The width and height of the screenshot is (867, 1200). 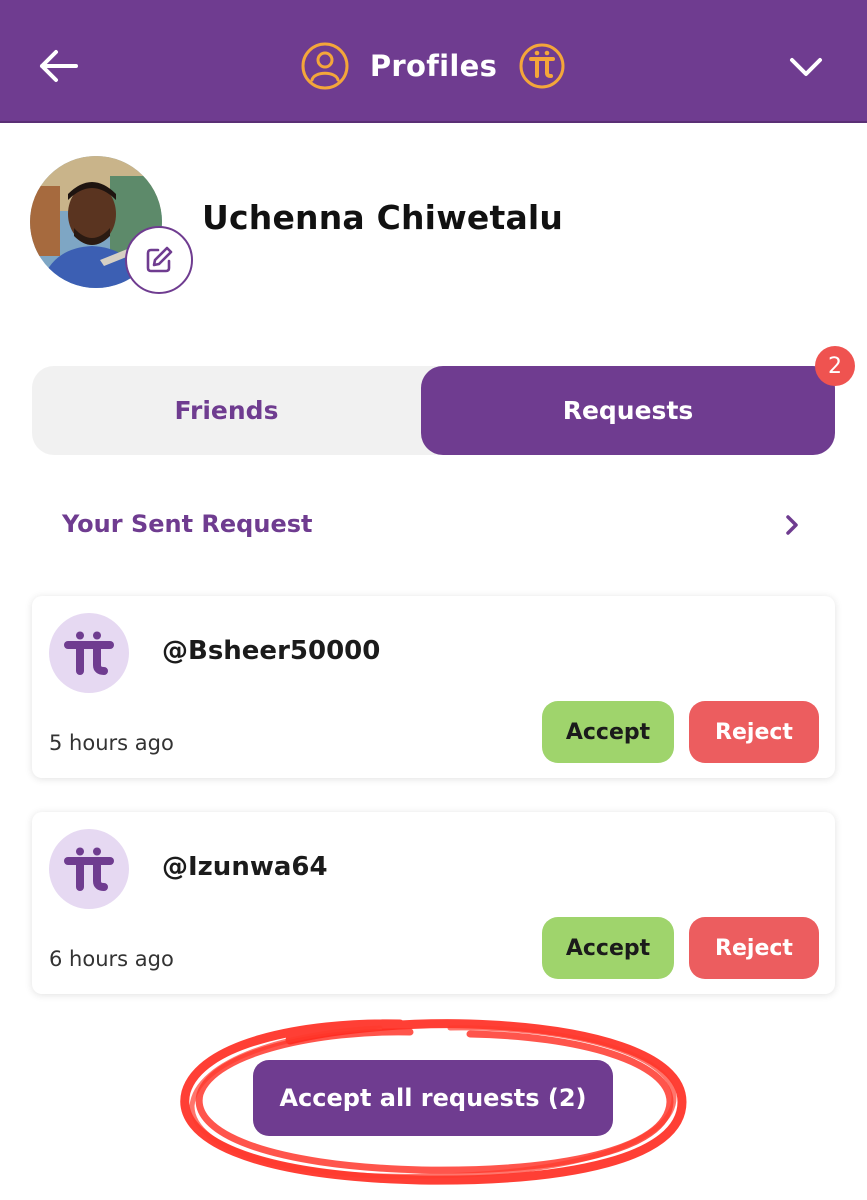 I want to click on pi-coin-icon, so click(x=542, y=66).